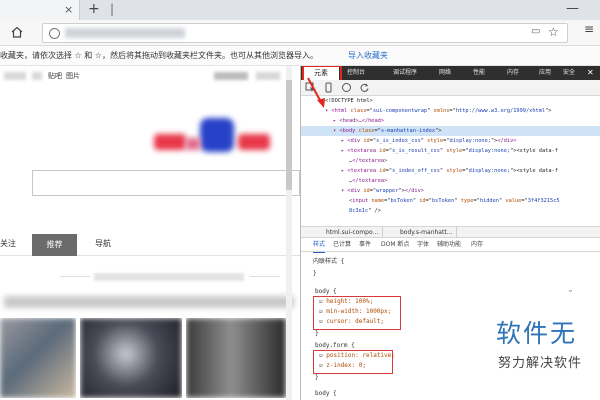 This screenshot has width=600, height=400. I want to click on dom-token: </div>, so click(414, 191).